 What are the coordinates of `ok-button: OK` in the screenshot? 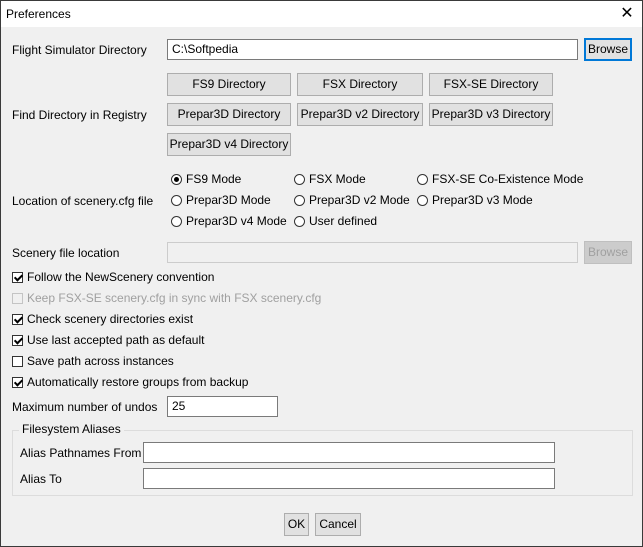 It's located at (296, 524).